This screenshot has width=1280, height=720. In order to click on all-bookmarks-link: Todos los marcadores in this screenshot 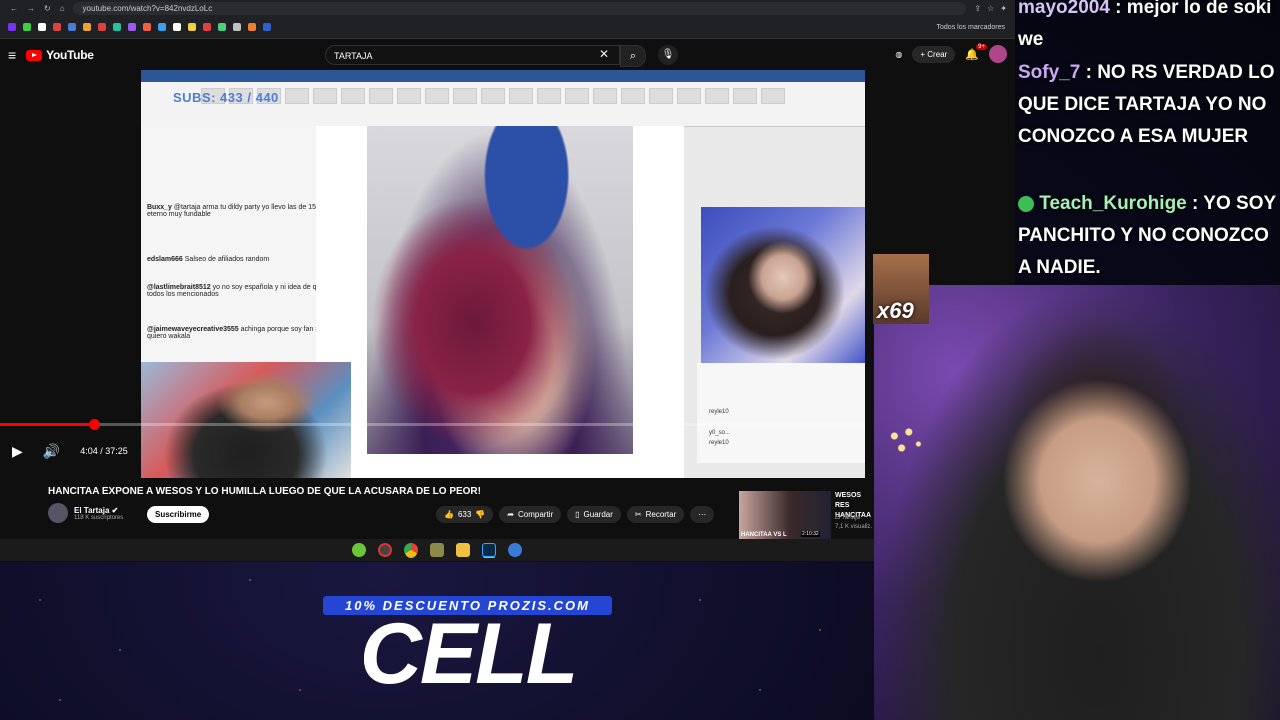, I will do `click(976, 27)`.